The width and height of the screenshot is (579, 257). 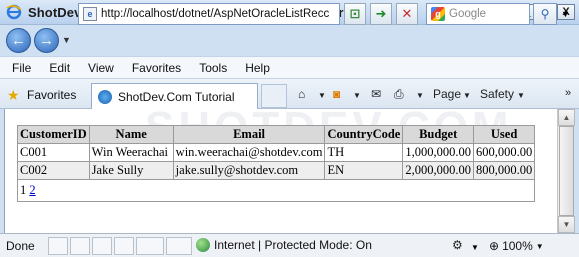 What do you see at coordinates (504, 152) in the screenshot?
I see `cell-used: 600,000.00` at bounding box center [504, 152].